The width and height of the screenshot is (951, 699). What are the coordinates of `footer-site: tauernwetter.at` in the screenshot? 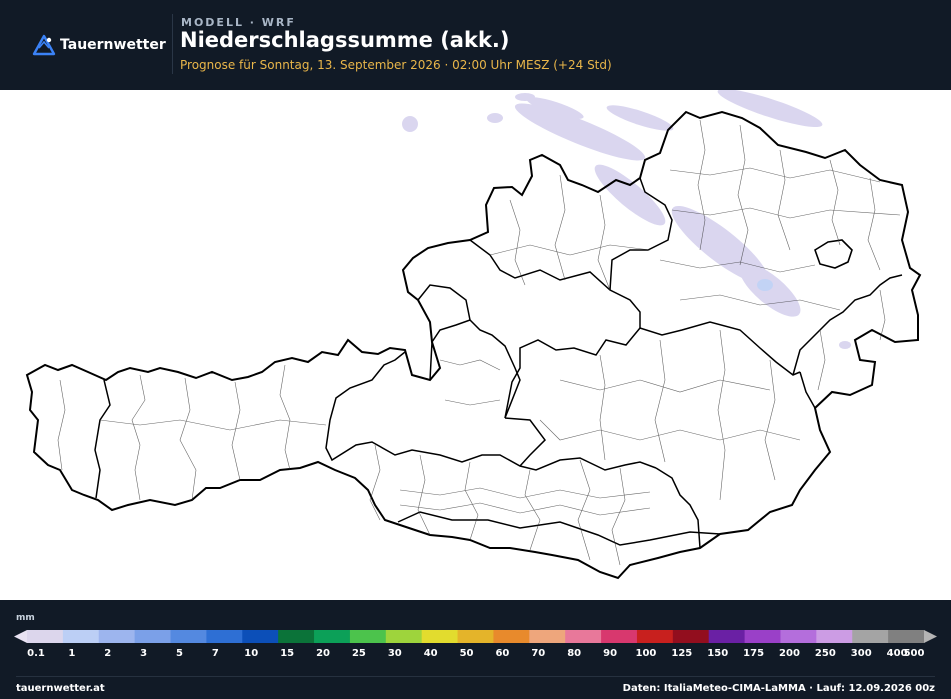 It's located at (60, 688).